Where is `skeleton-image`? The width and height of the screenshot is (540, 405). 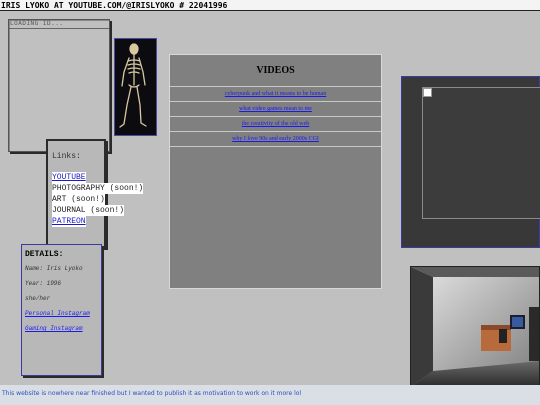
skeleton-image is located at coordinates (135, 87).